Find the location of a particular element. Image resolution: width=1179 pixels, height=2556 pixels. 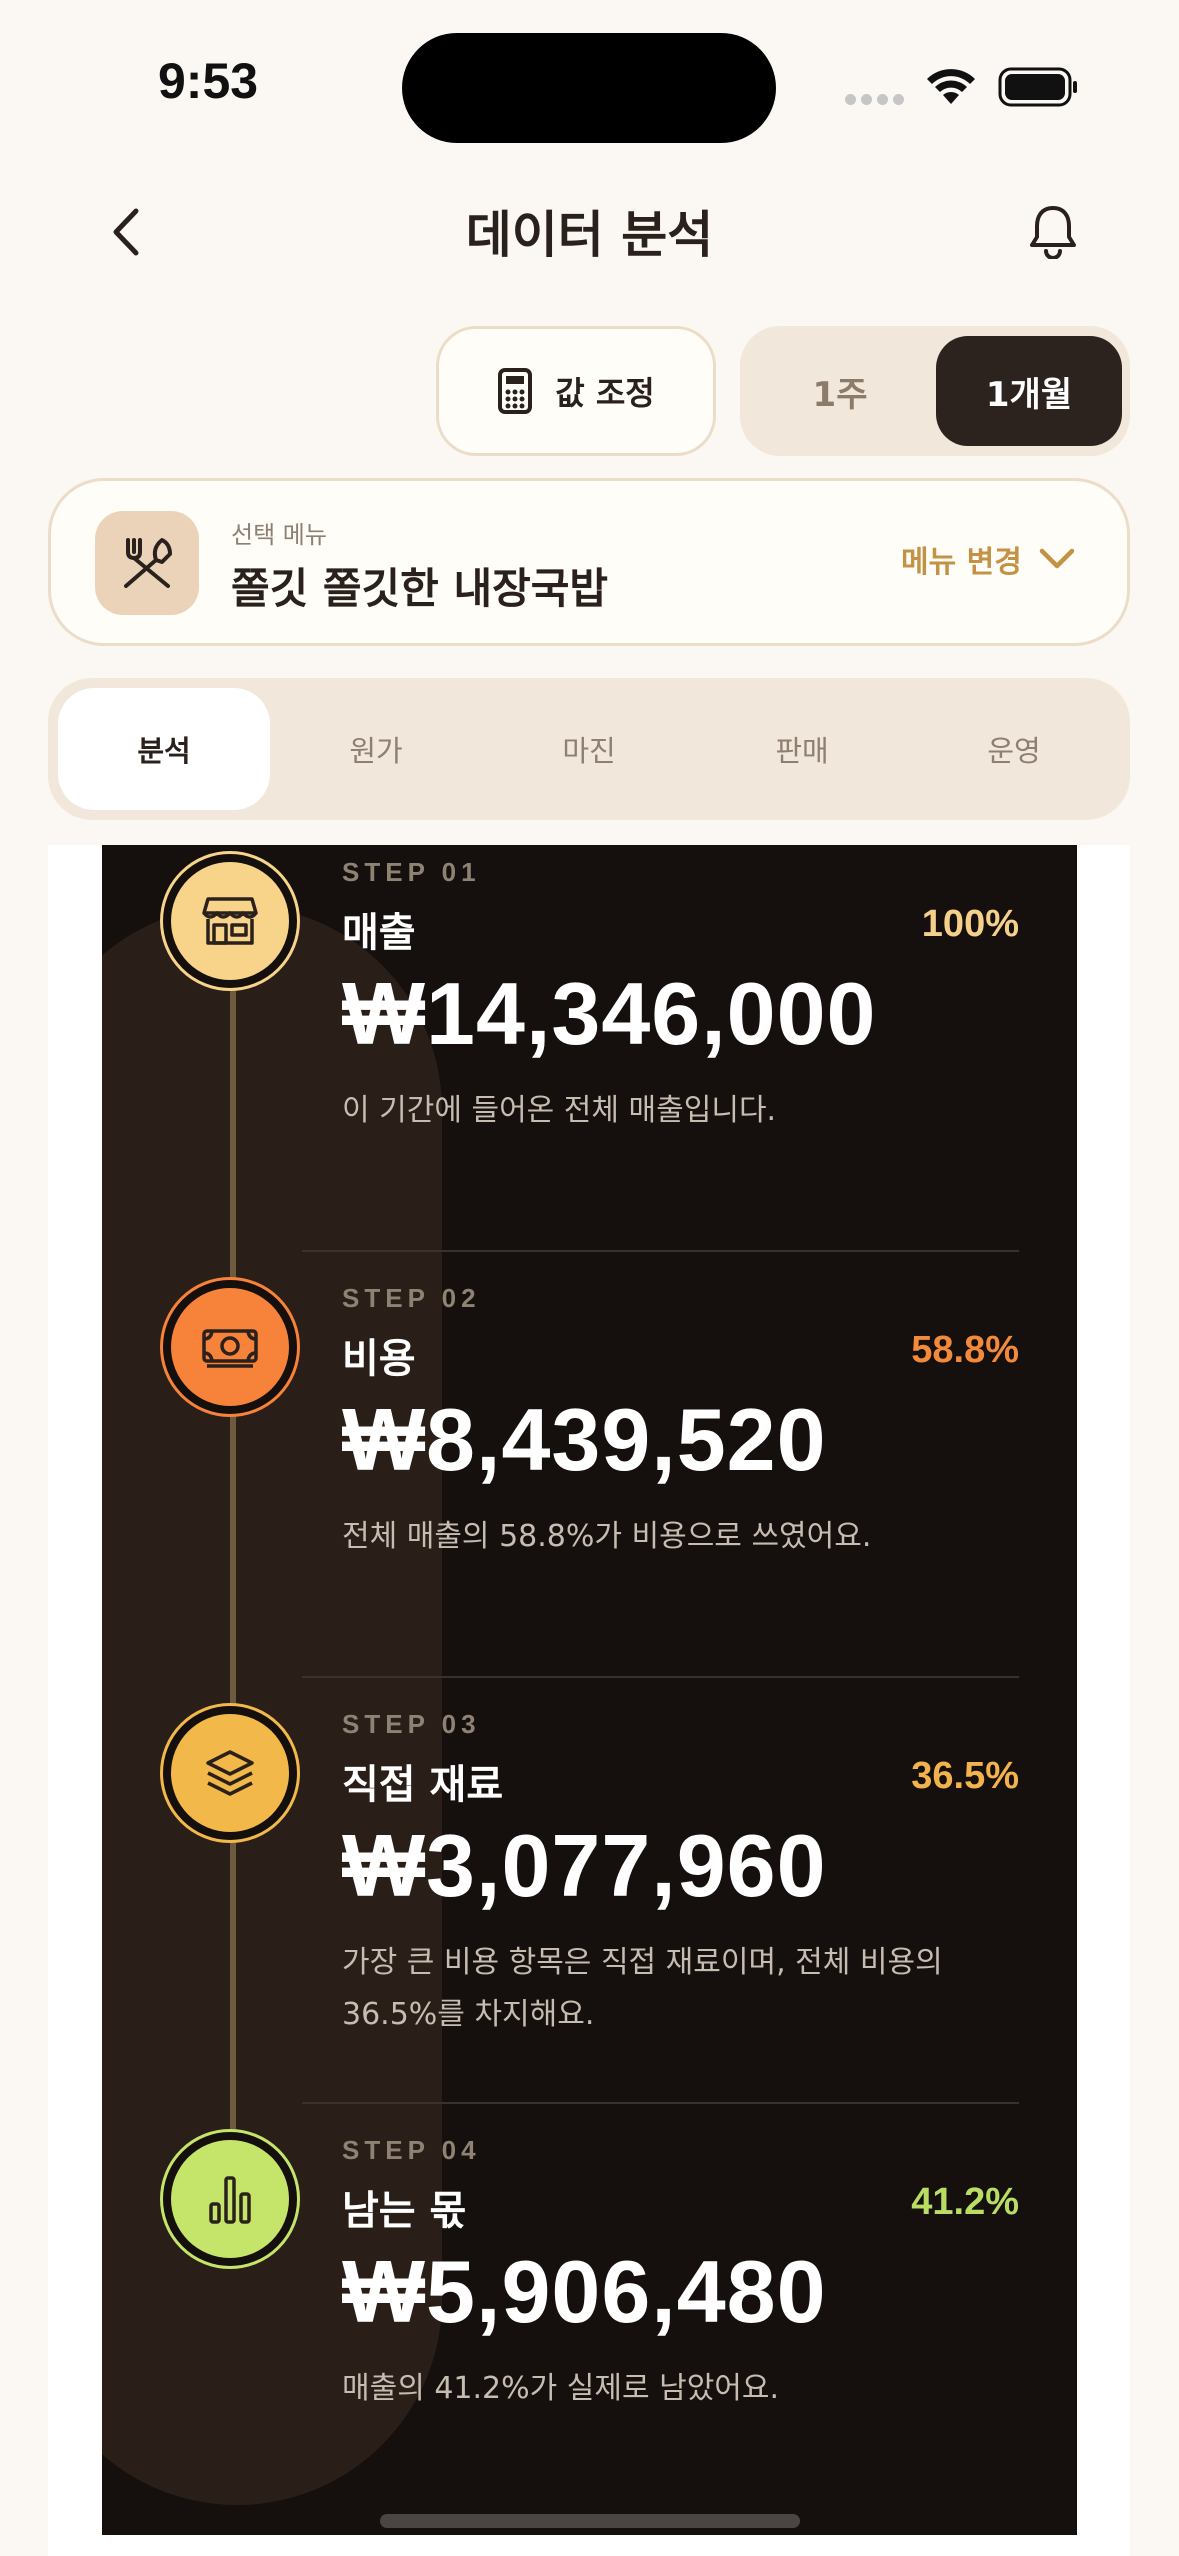

tab-margin: 마진 is located at coordinates (589, 749).